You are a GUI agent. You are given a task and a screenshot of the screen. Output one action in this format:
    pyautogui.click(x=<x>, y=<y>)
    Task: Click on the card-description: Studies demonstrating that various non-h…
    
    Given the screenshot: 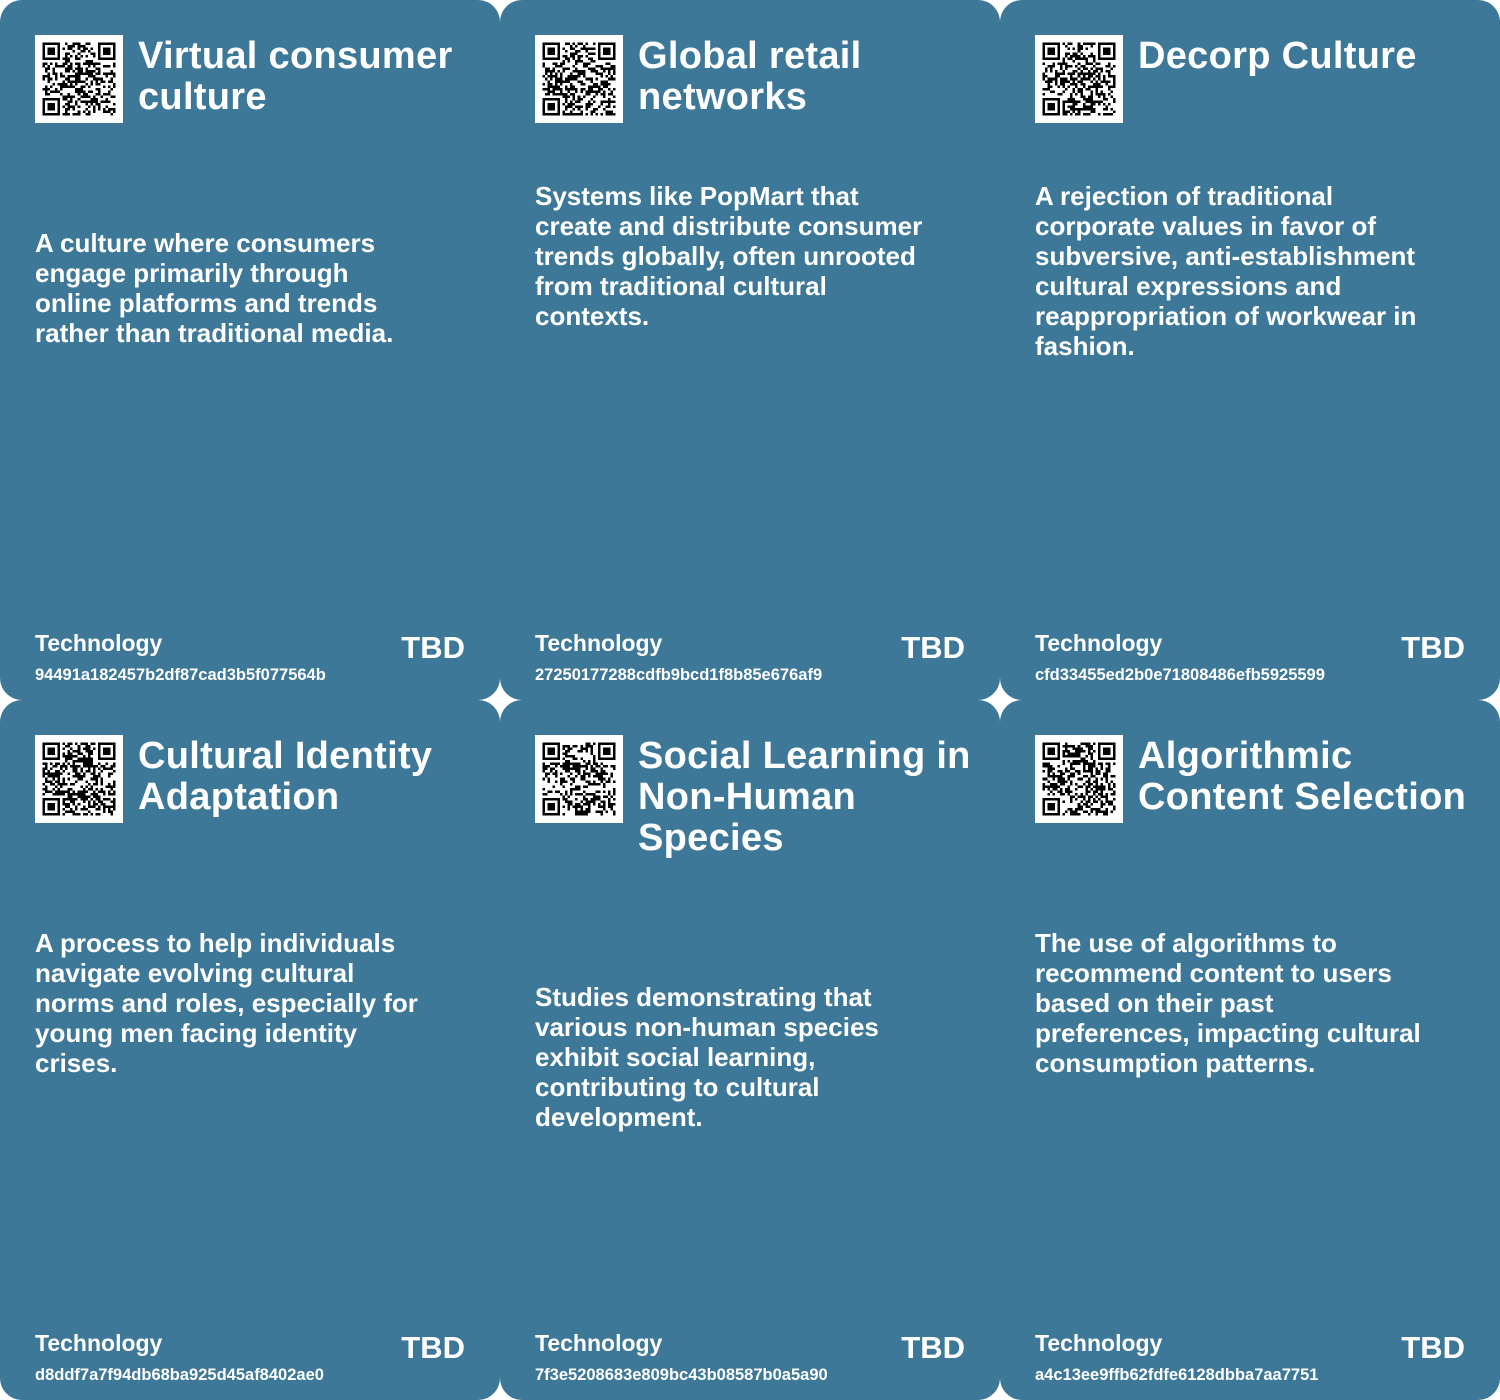 What is the action you would take?
    pyautogui.click(x=707, y=1057)
    